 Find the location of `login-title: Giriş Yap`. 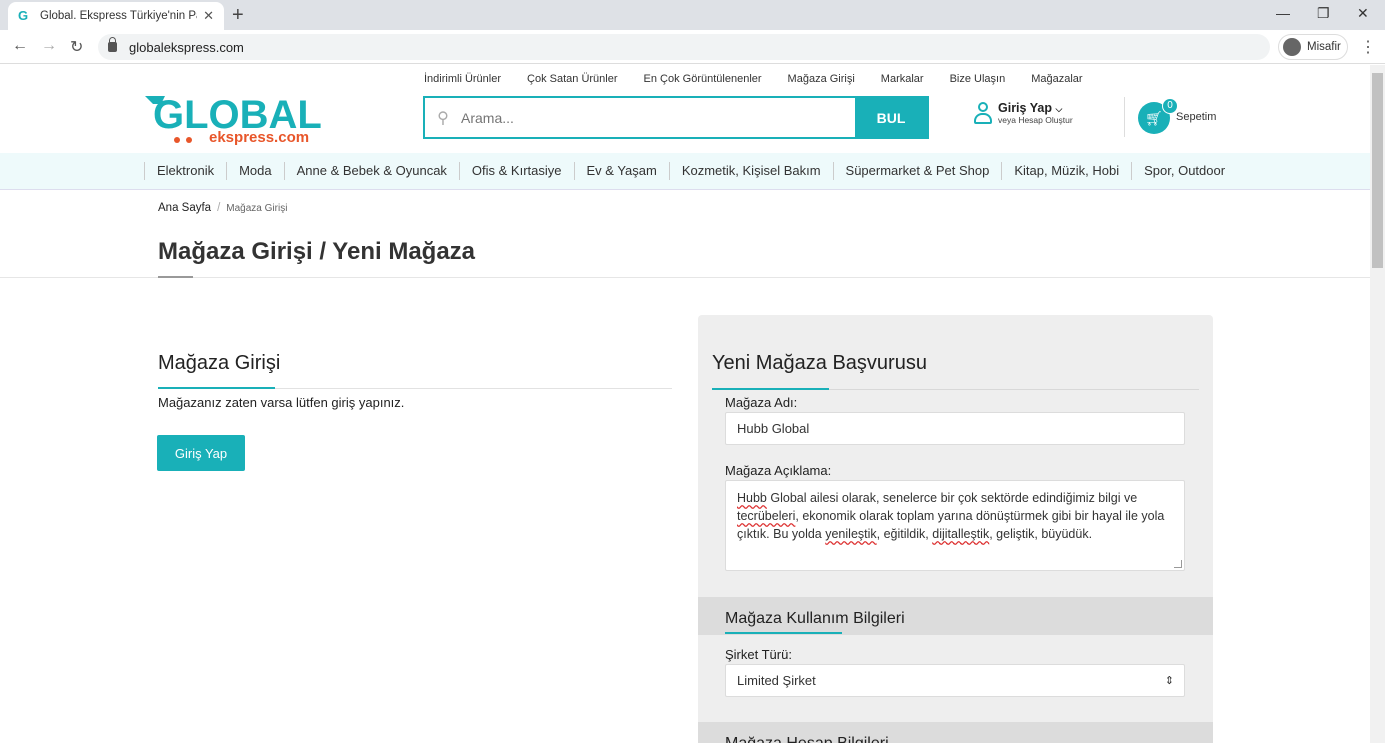

login-title: Giriş Yap is located at coordinates (1025, 108).